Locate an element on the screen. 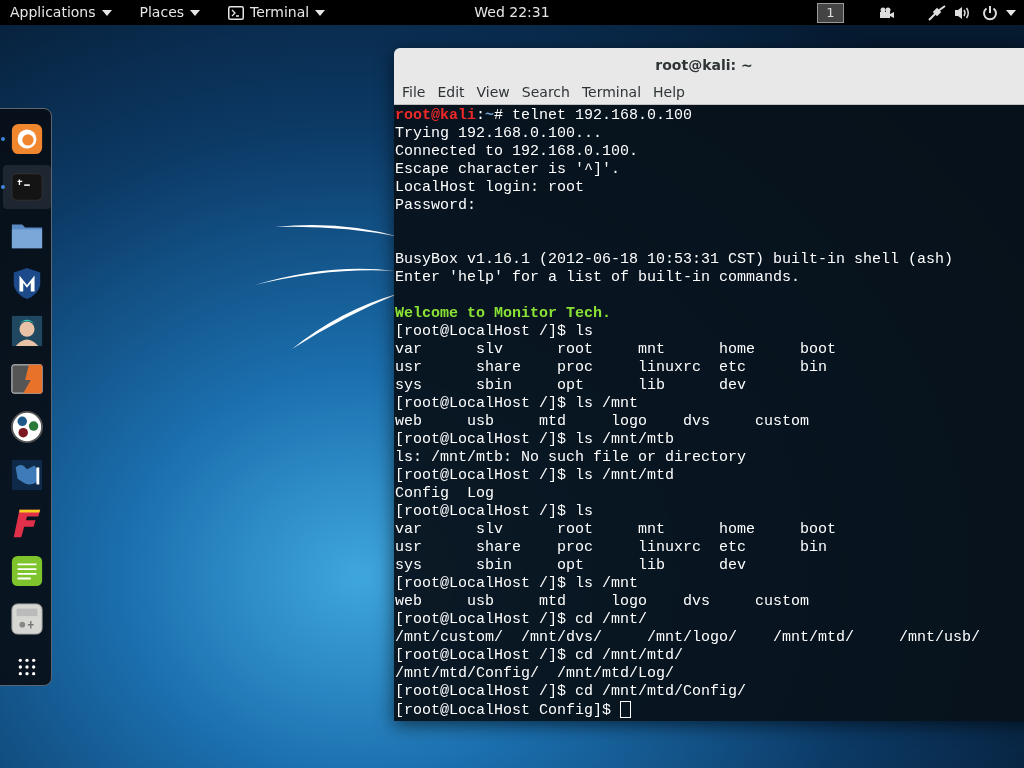 The height and width of the screenshot is (768, 1024). terminal-line: [root@LocalHost /]$ ls /mnt/mtd is located at coordinates (535, 476).